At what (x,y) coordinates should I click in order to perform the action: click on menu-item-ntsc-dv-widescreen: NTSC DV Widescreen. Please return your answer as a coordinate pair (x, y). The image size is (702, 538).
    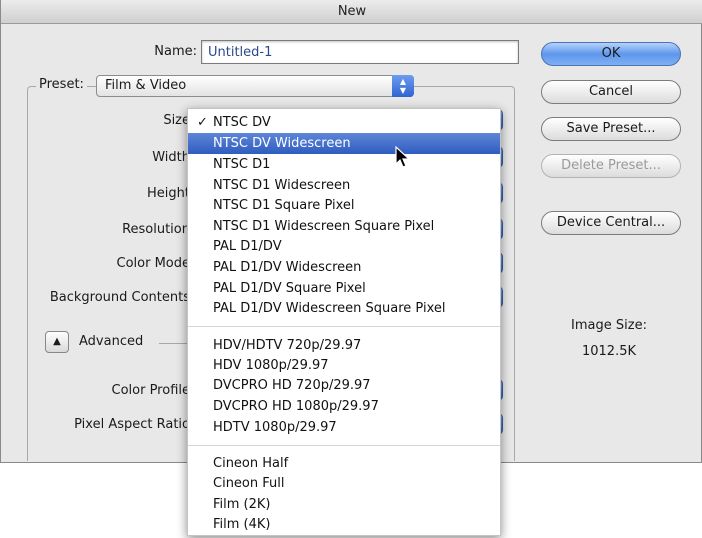
    Looking at the image, I should click on (344, 143).